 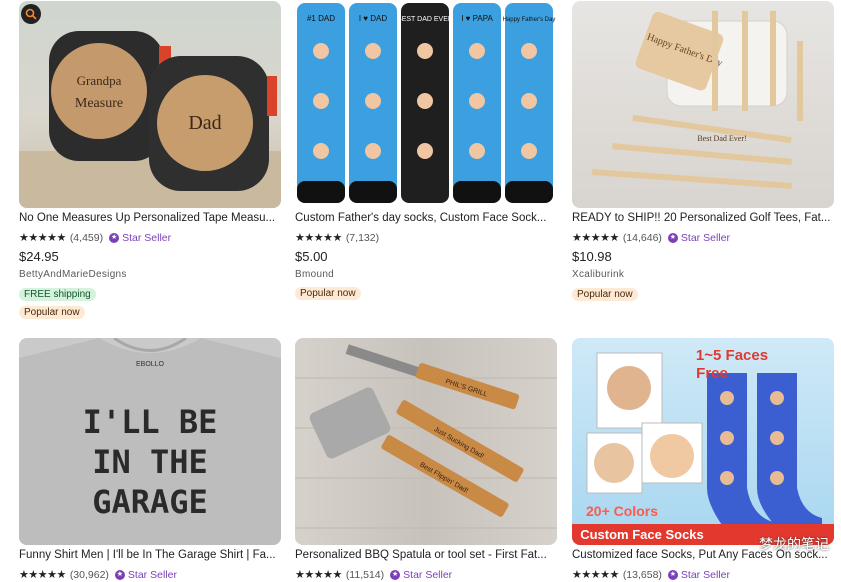 What do you see at coordinates (39, 256) in the screenshot?
I see `listing-price: $24.95` at bounding box center [39, 256].